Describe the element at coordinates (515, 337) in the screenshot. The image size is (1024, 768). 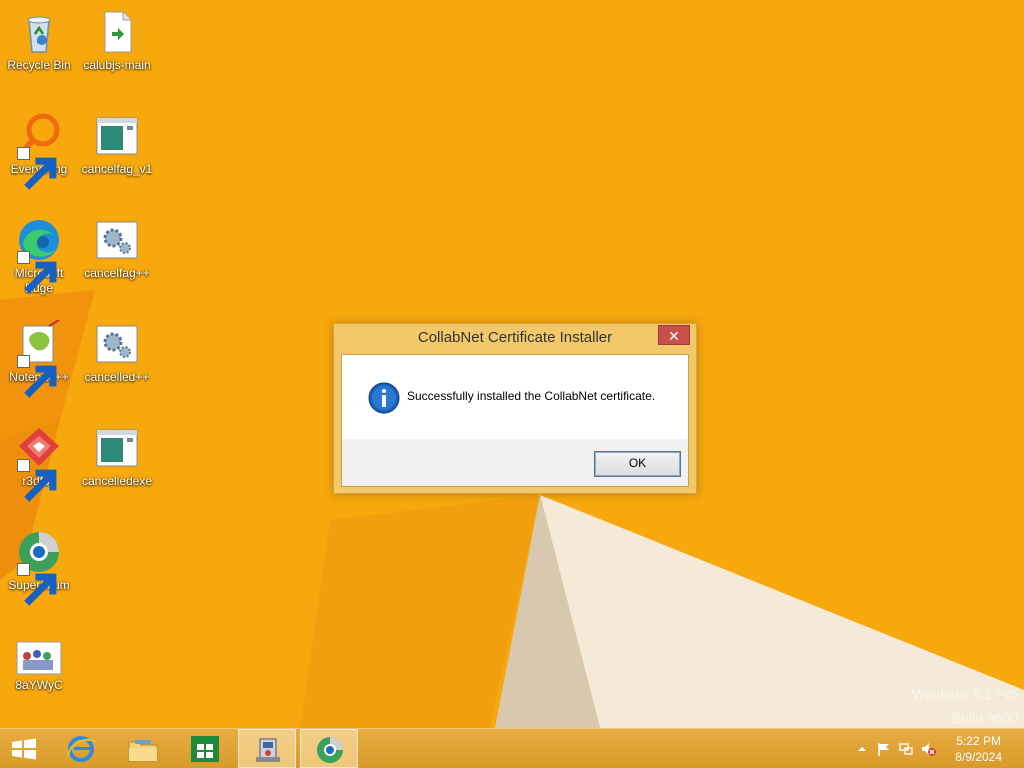
I see `dialog-title: CollabNet Certificate Installer` at that location.